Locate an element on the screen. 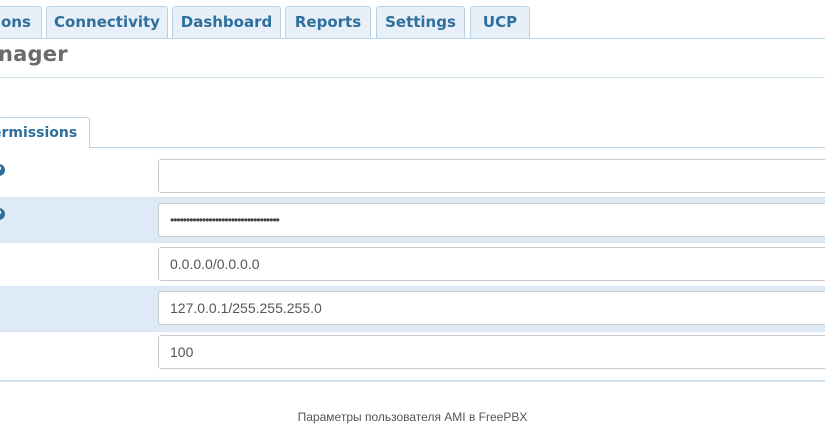 This screenshot has width=825, height=424. nav-tab-reports: Reports is located at coordinates (328, 22).